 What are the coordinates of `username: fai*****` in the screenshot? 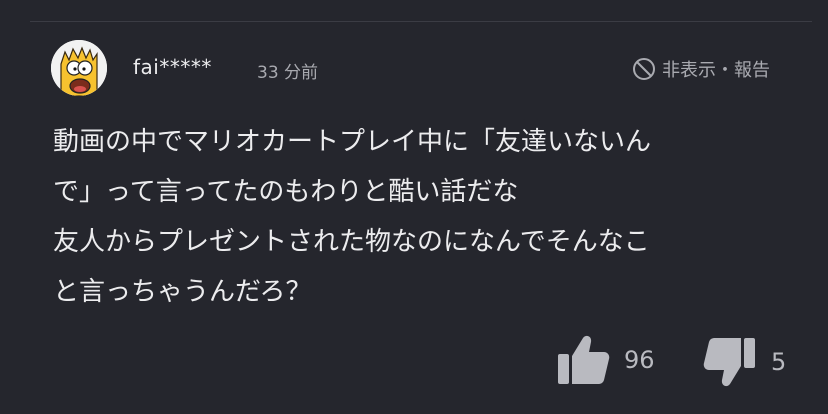 It's located at (172, 67).